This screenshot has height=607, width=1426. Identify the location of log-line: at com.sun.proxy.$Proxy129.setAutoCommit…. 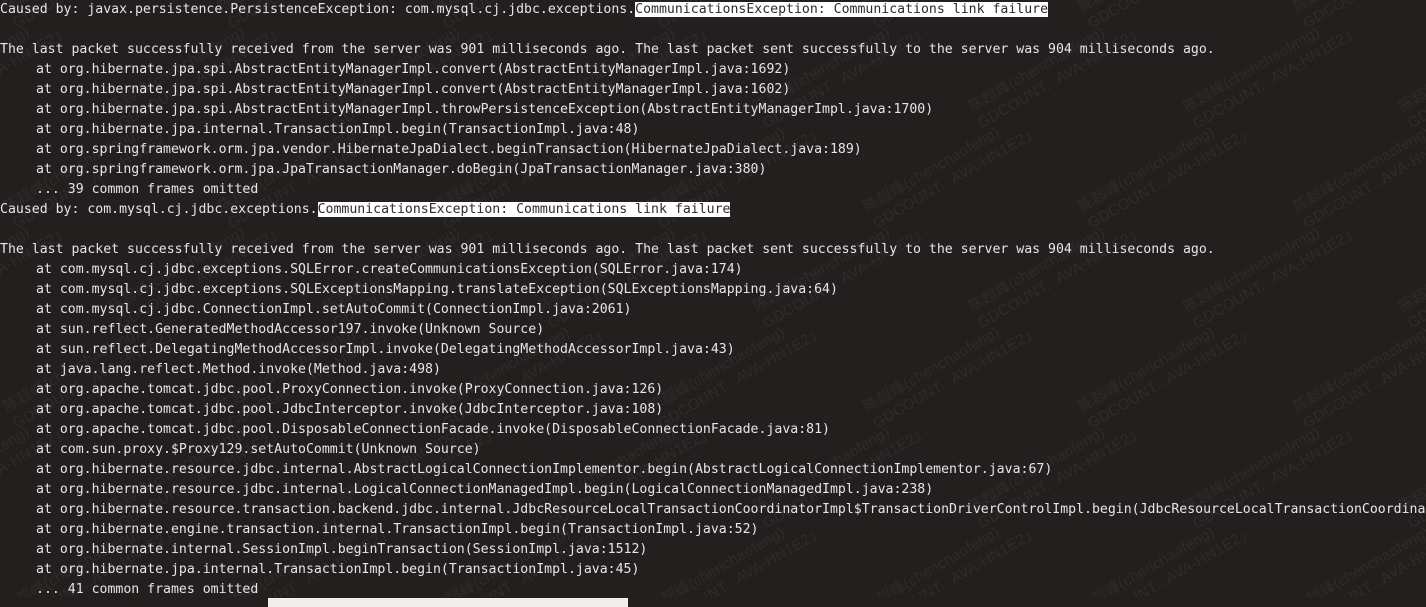
(713, 450).